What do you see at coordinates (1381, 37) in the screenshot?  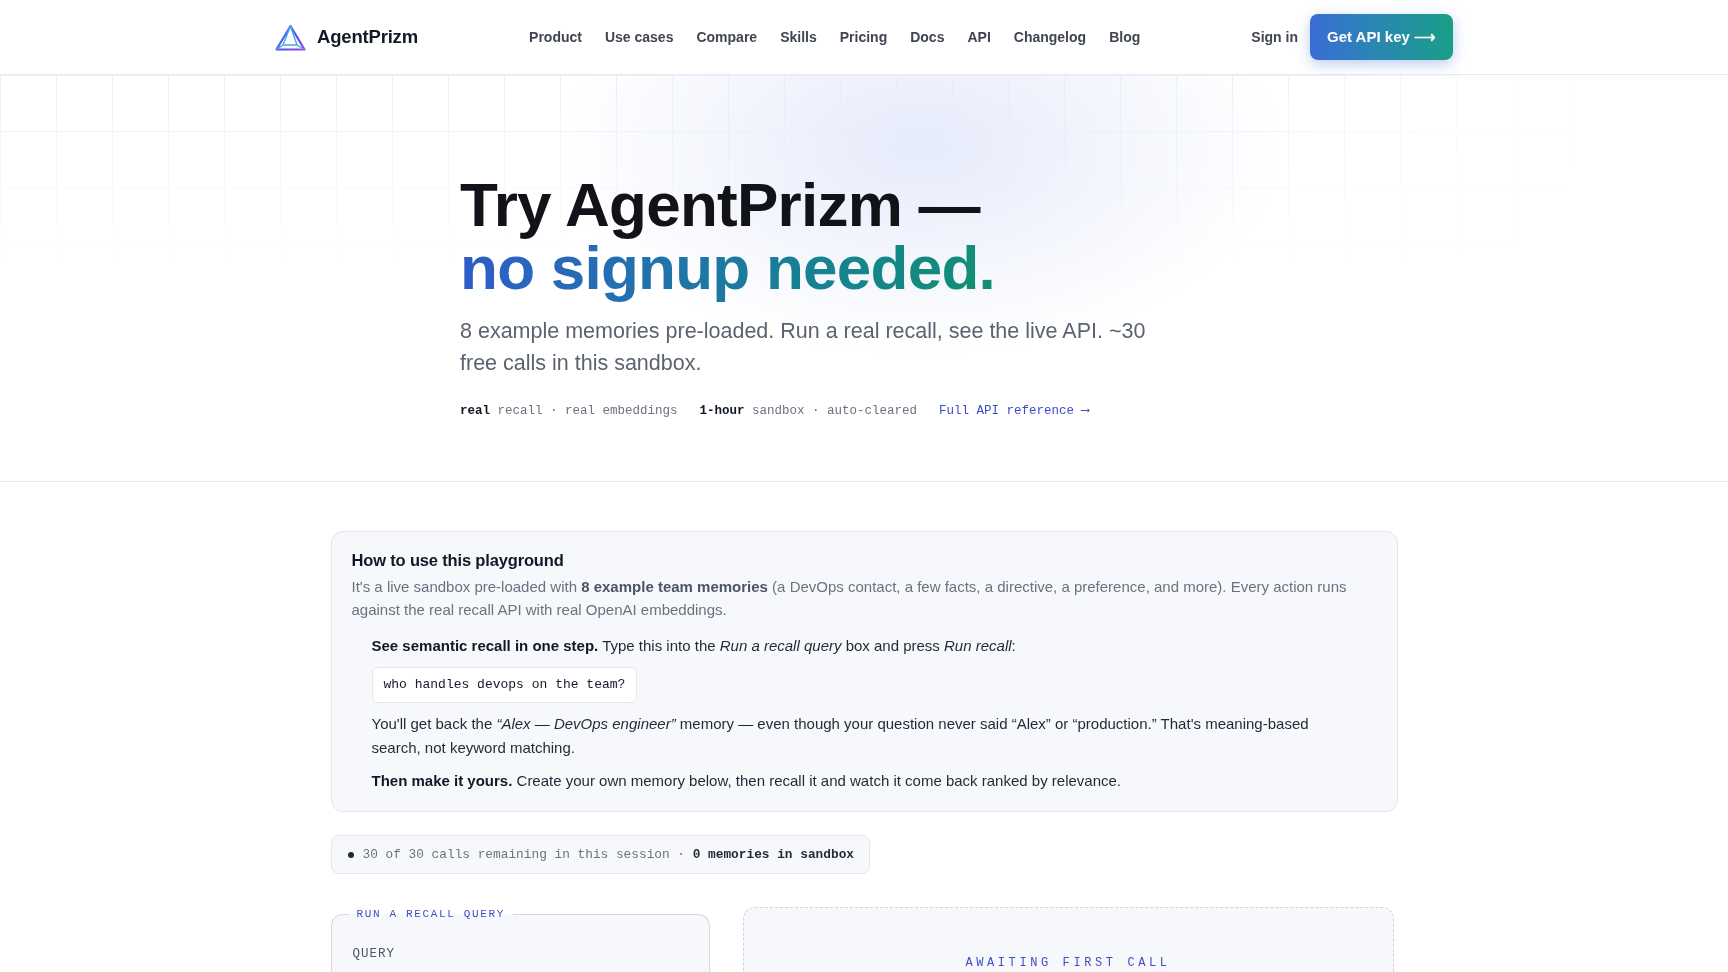 I see `get-api-key-button: Get API key ⟶` at bounding box center [1381, 37].